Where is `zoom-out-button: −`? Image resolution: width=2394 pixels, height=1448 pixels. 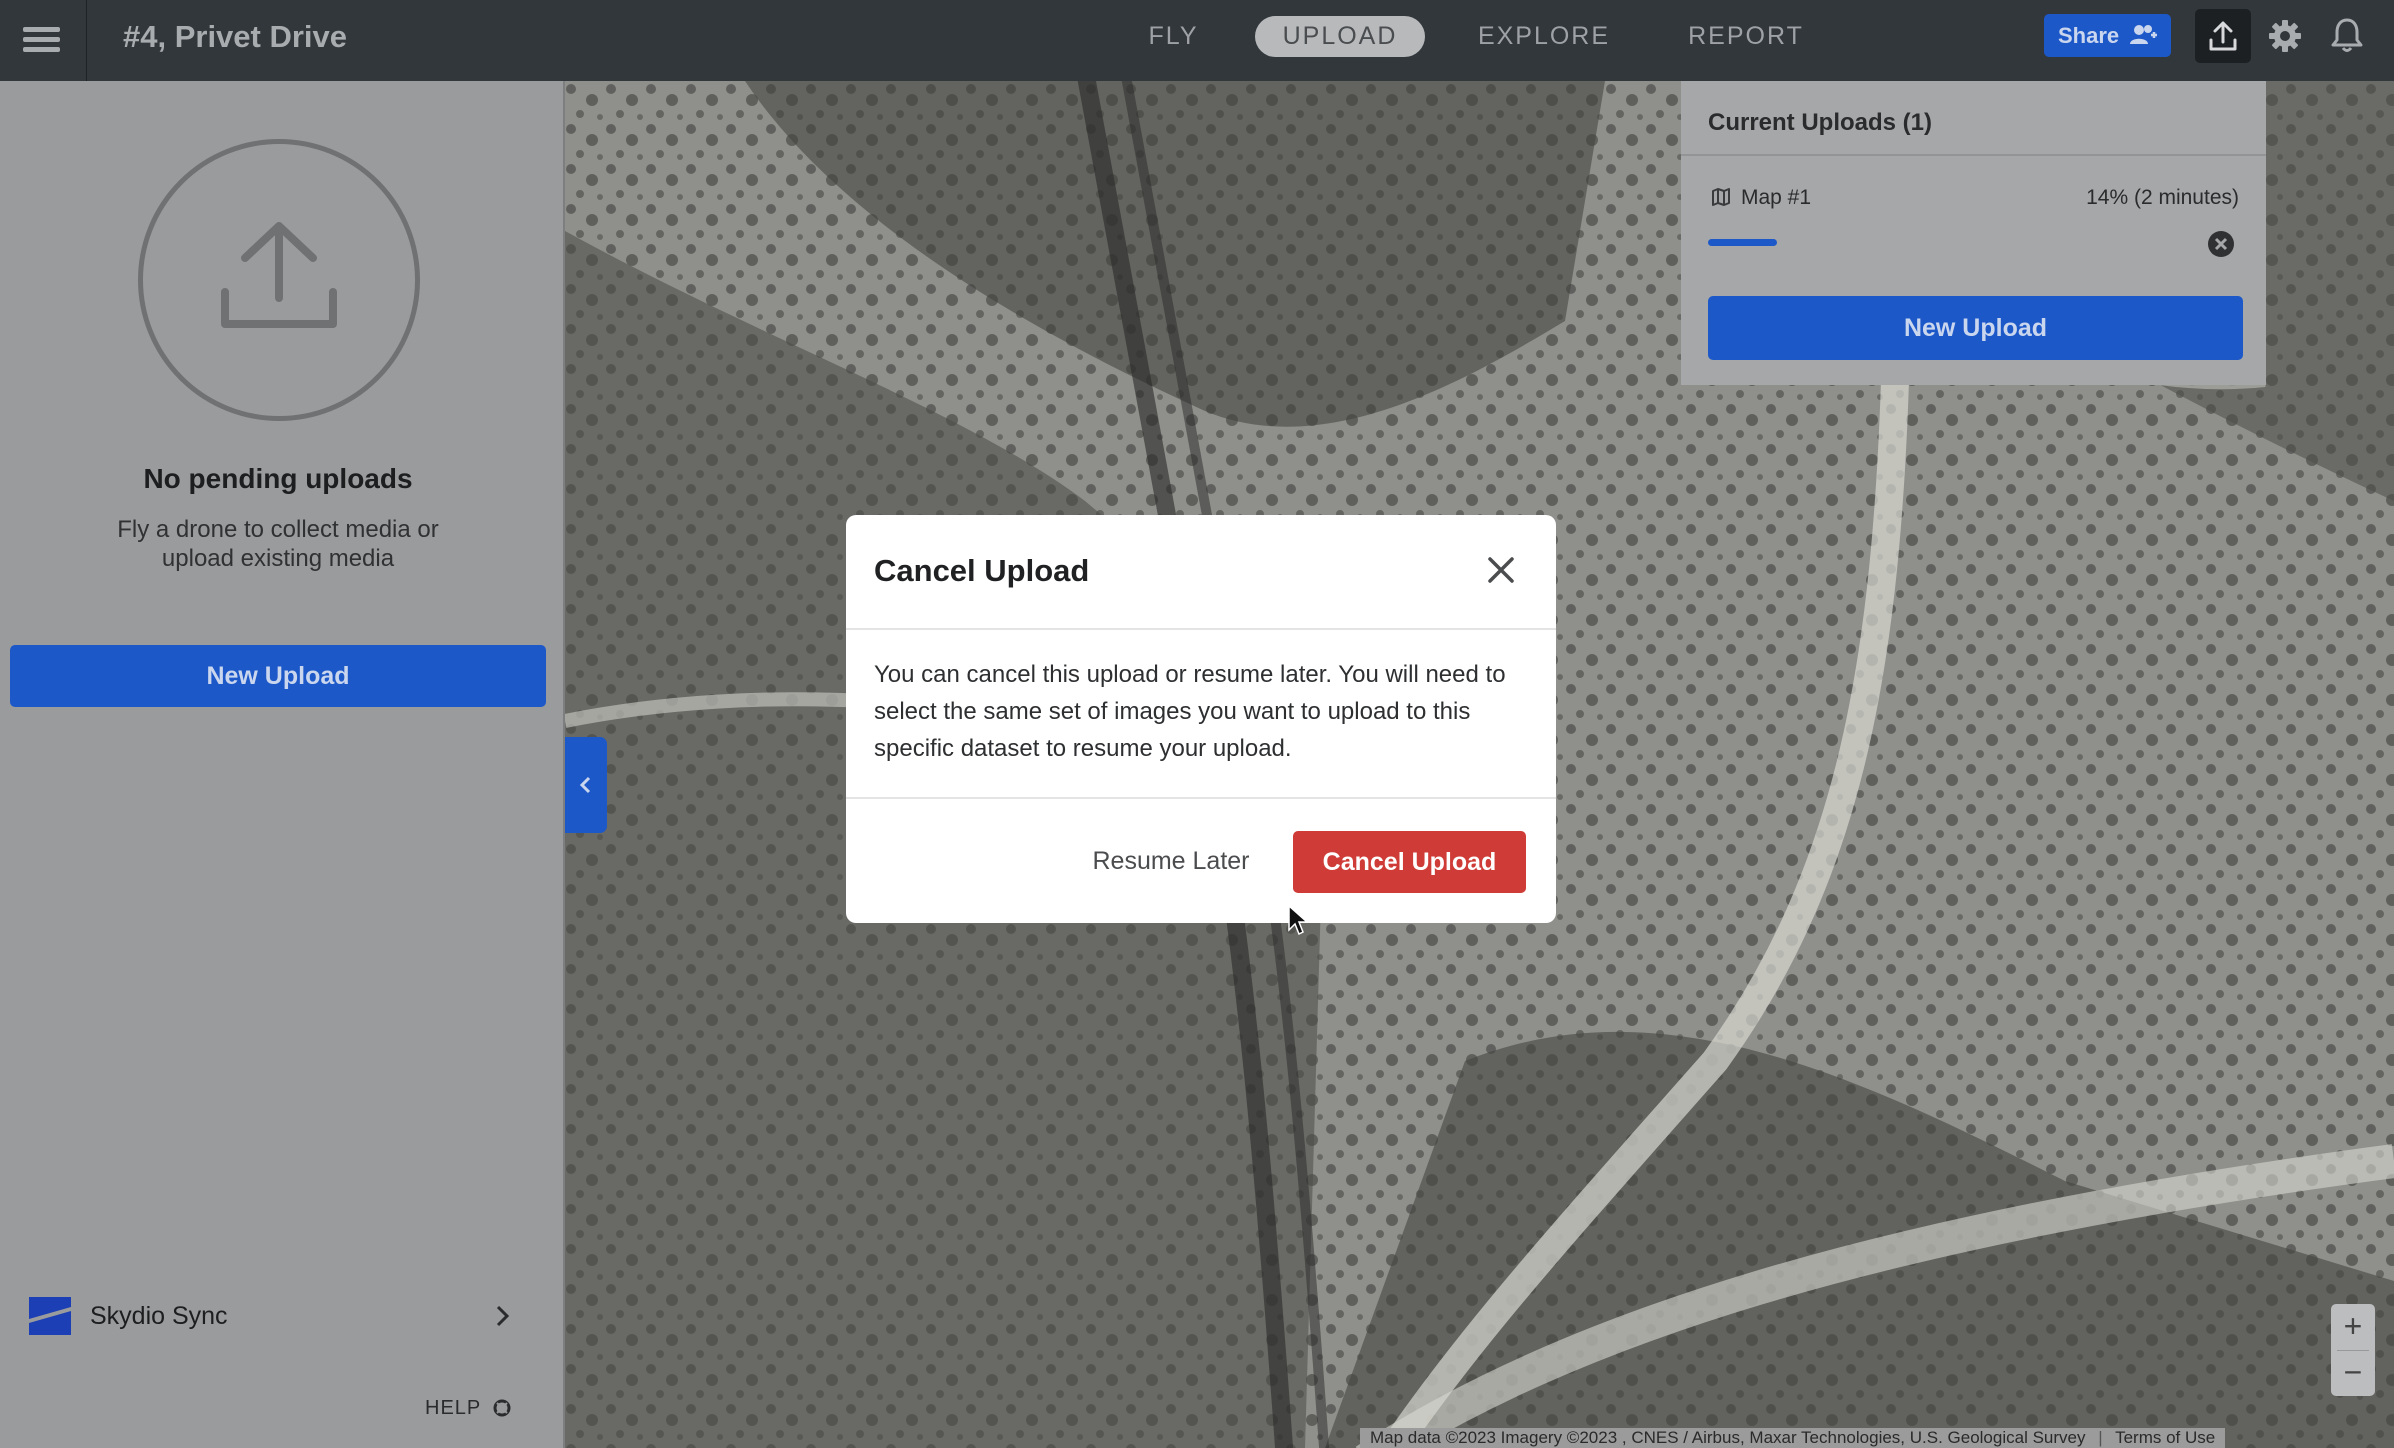 zoom-out-button: − is located at coordinates (2353, 1373).